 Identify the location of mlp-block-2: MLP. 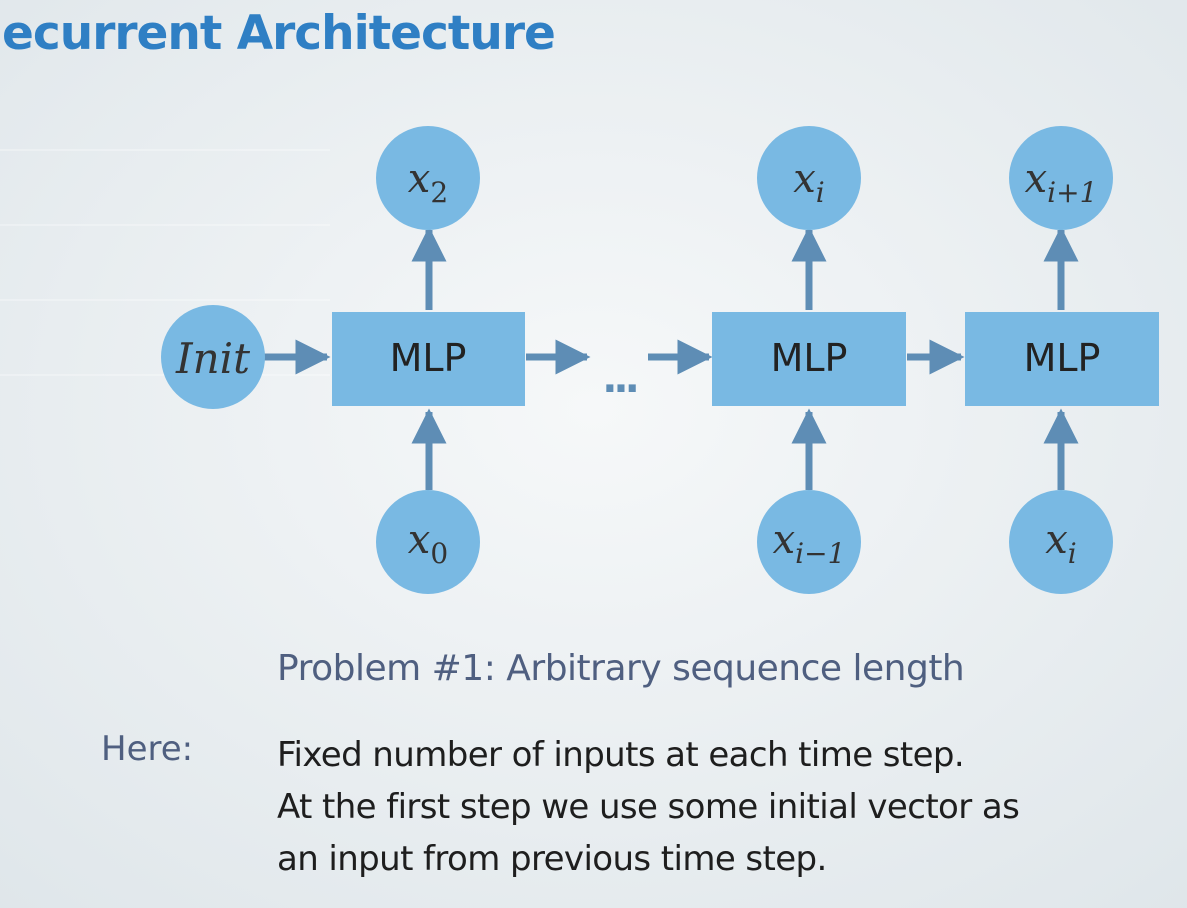
(809, 359).